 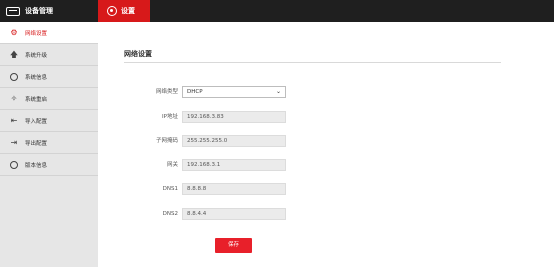 I want to click on info-icon, so click(x=14, y=76).